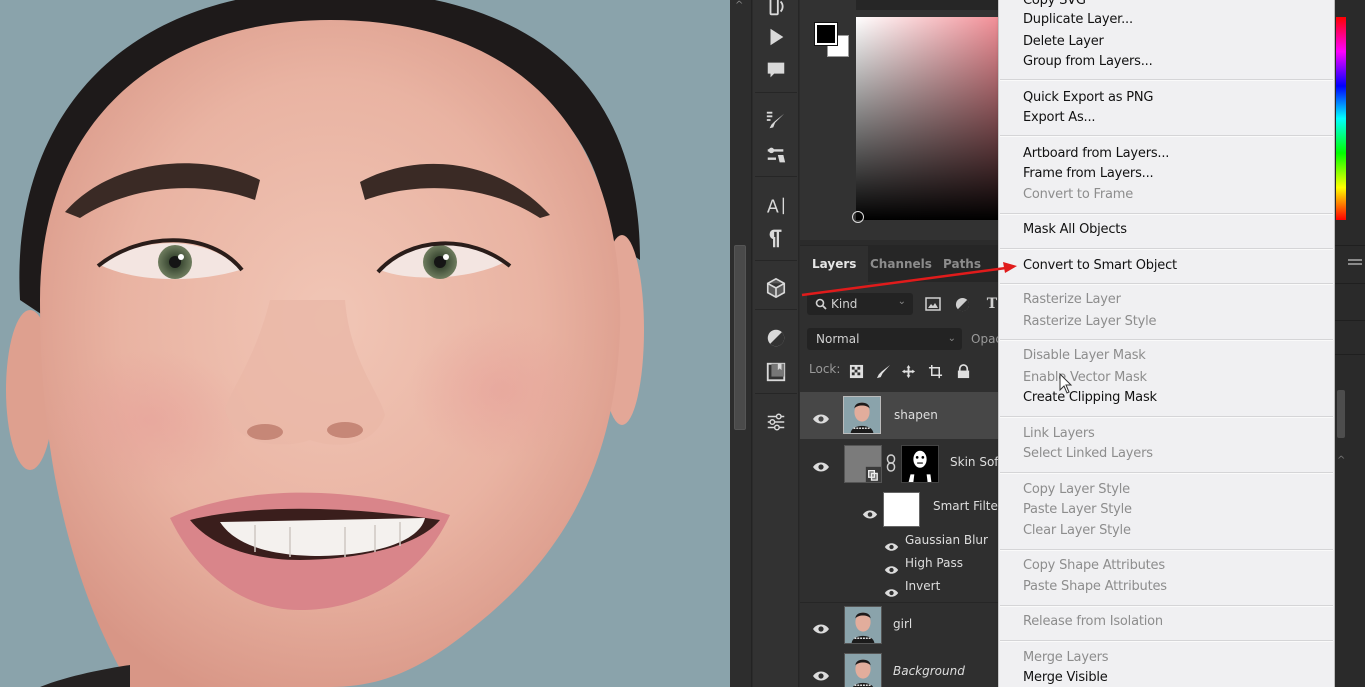 The image size is (1365, 687). I want to click on layer-name: Skin Soft, so click(976, 462).